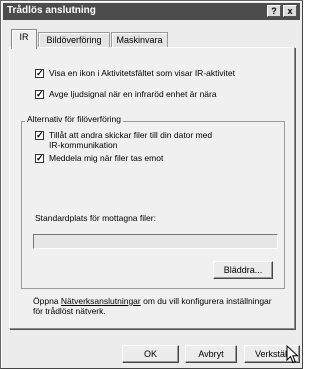  What do you see at coordinates (290, 11) in the screenshot?
I see `close-button: x` at bounding box center [290, 11].